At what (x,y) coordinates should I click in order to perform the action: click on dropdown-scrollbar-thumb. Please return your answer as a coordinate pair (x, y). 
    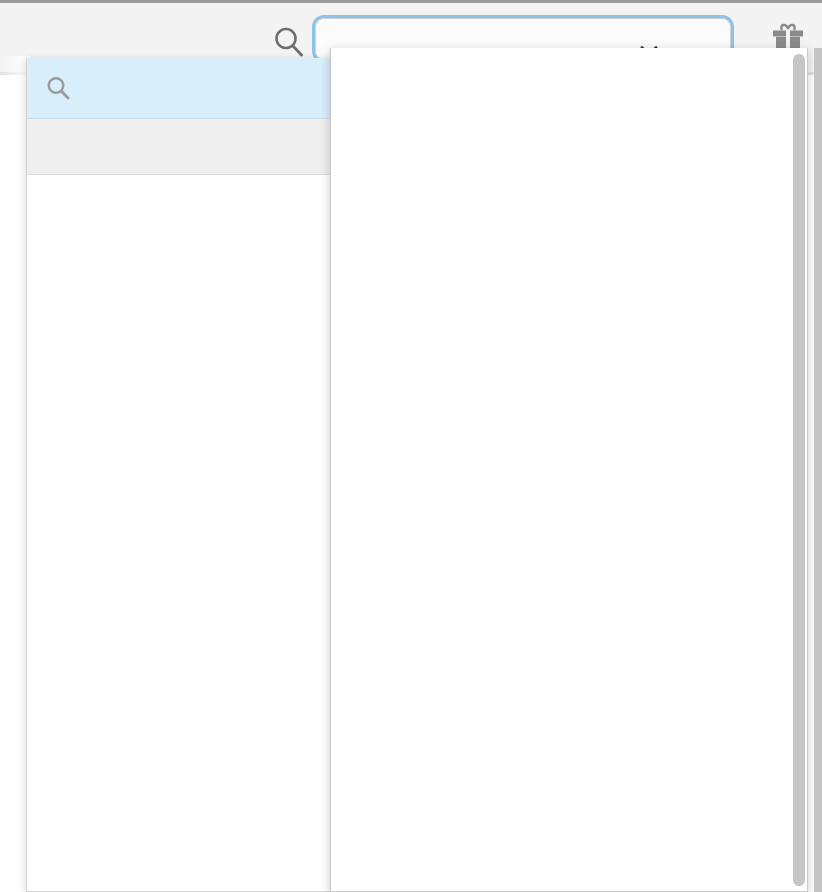
    Looking at the image, I should click on (799, 470).